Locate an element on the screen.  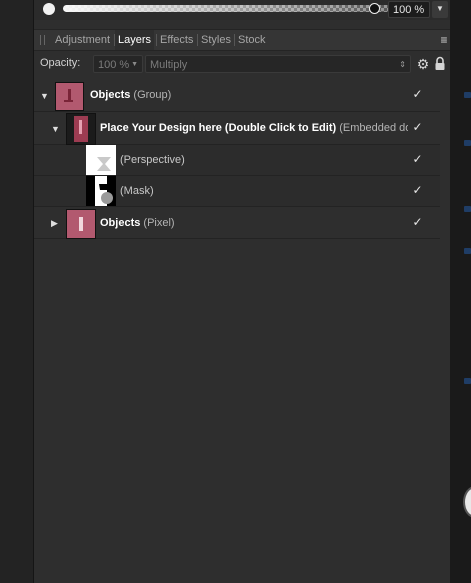
tab-effects: Effects is located at coordinates (176, 40).